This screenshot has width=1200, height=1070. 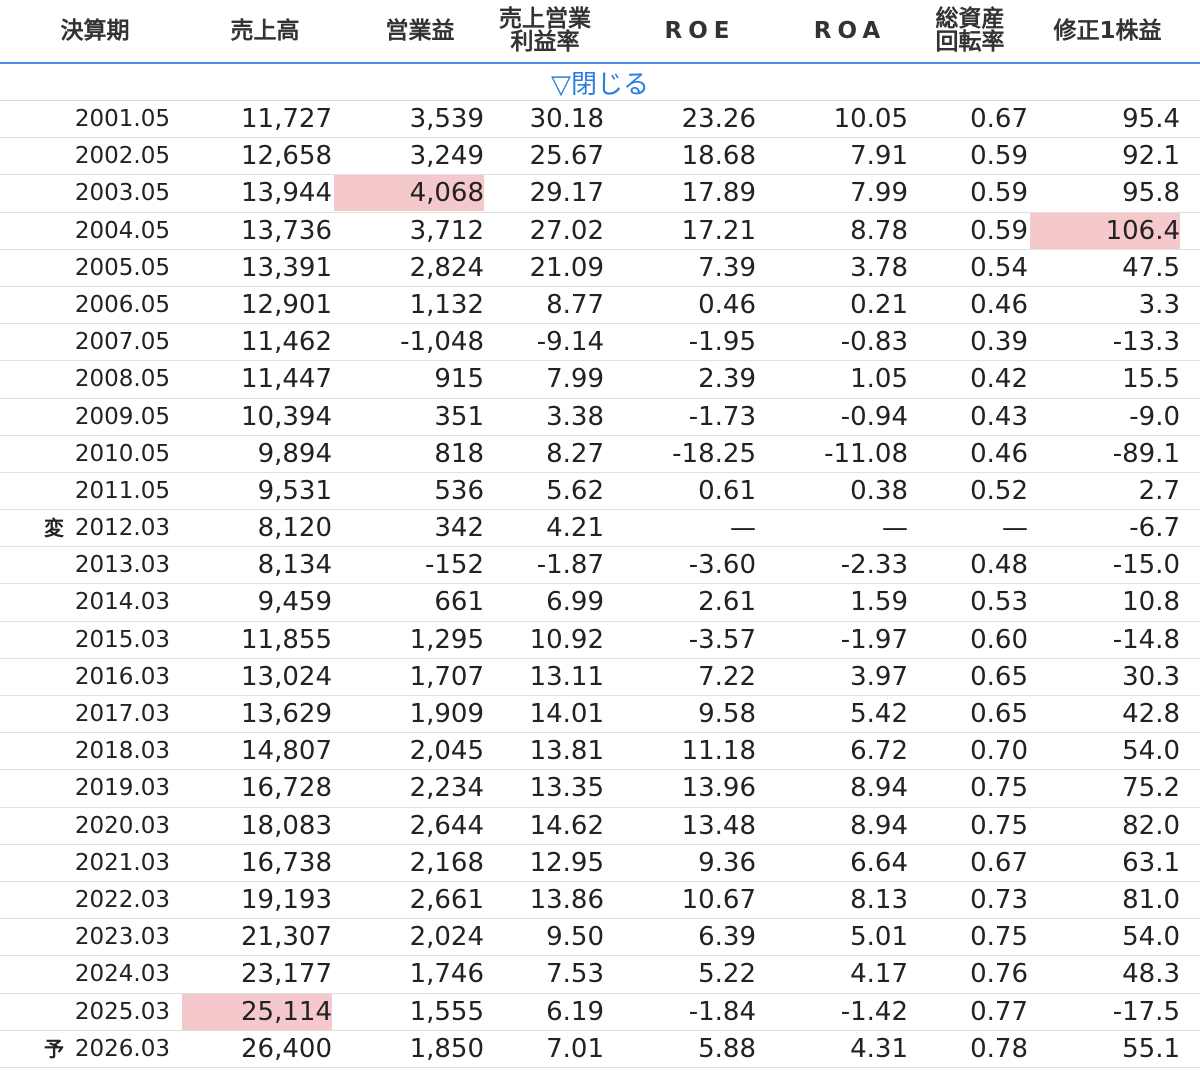 What do you see at coordinates (459, 528) in the screenshot?
I see `cell-op: 342` at bounding box center [459, 528].